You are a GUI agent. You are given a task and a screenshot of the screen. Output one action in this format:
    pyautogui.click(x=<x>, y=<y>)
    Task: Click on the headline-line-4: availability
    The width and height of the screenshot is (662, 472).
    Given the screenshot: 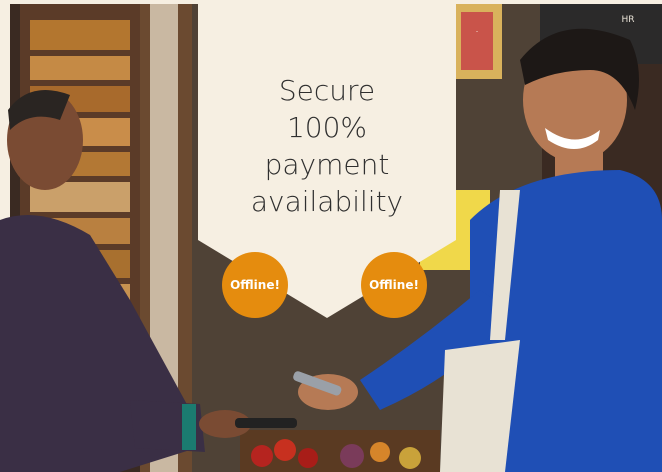 What is the action you would take?
    pyautogui.click(x=327, y=201)
    